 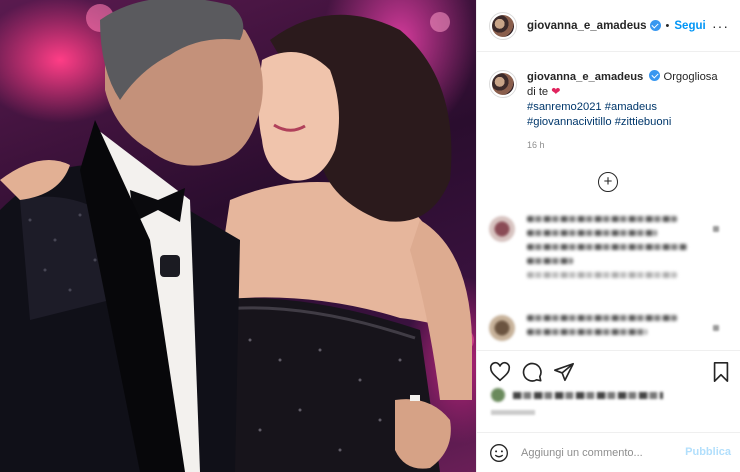 I want to click on add-comment-bar: Pubblica, so click(x=608, y=452).